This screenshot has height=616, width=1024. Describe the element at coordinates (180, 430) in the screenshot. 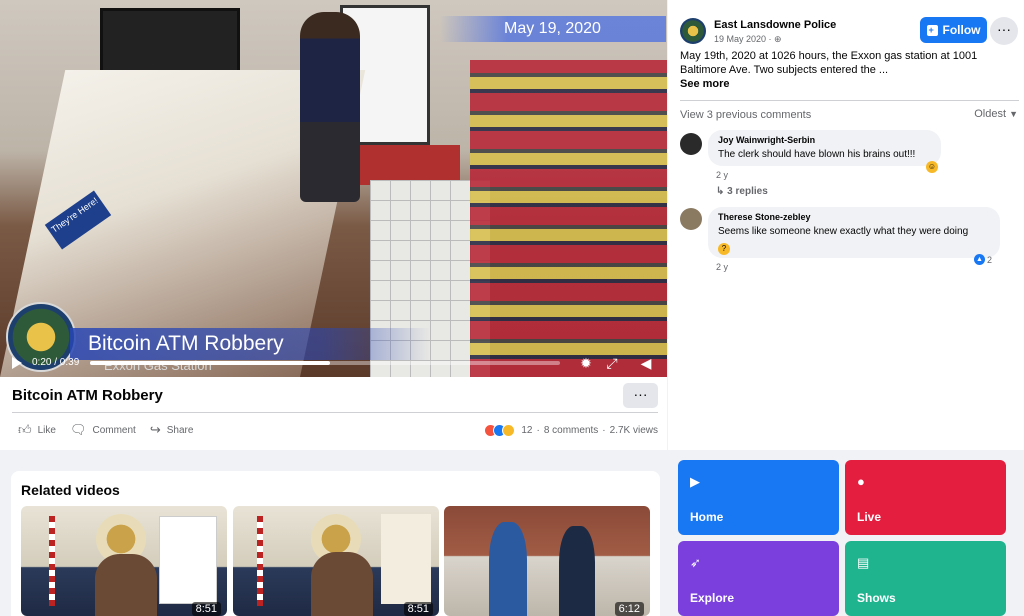

I see `share-label: Share` at that location.